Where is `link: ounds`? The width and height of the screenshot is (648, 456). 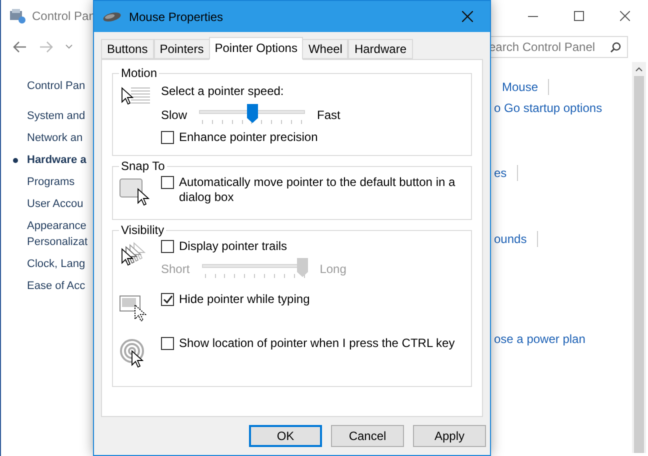
link: ounds is located at coordinates (510, 239).